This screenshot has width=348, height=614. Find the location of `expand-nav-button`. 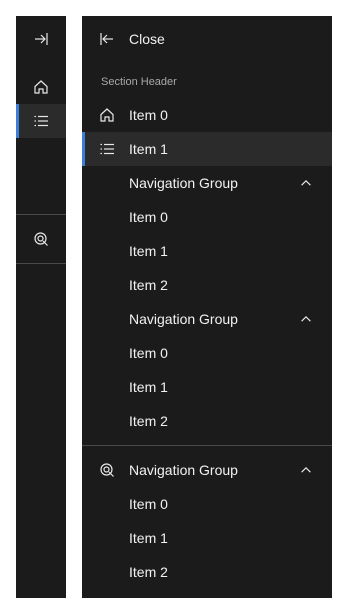

expand-nav-button is located at coordinates (41, 39).